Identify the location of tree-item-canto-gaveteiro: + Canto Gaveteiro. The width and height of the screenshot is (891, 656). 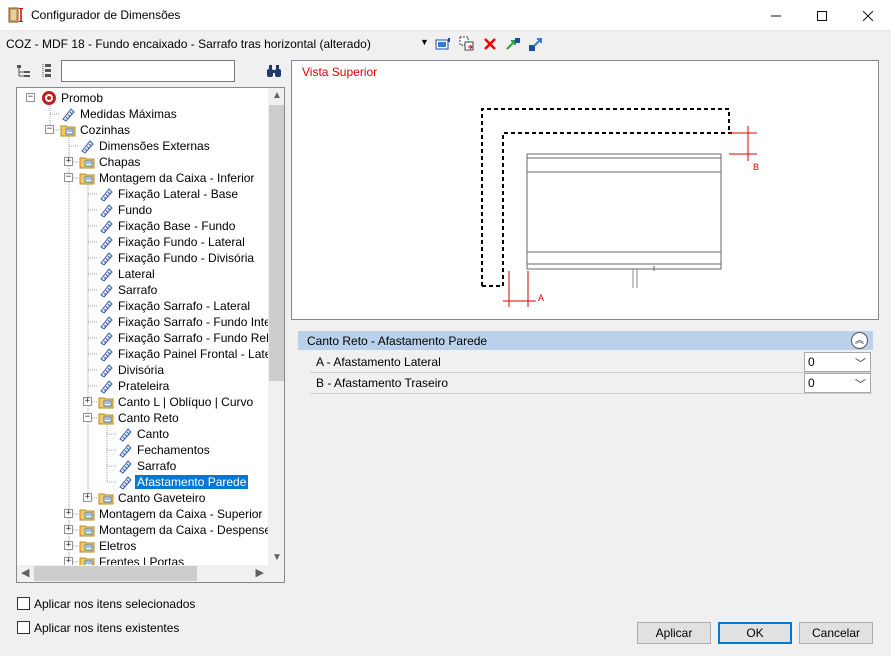
(142, 498).